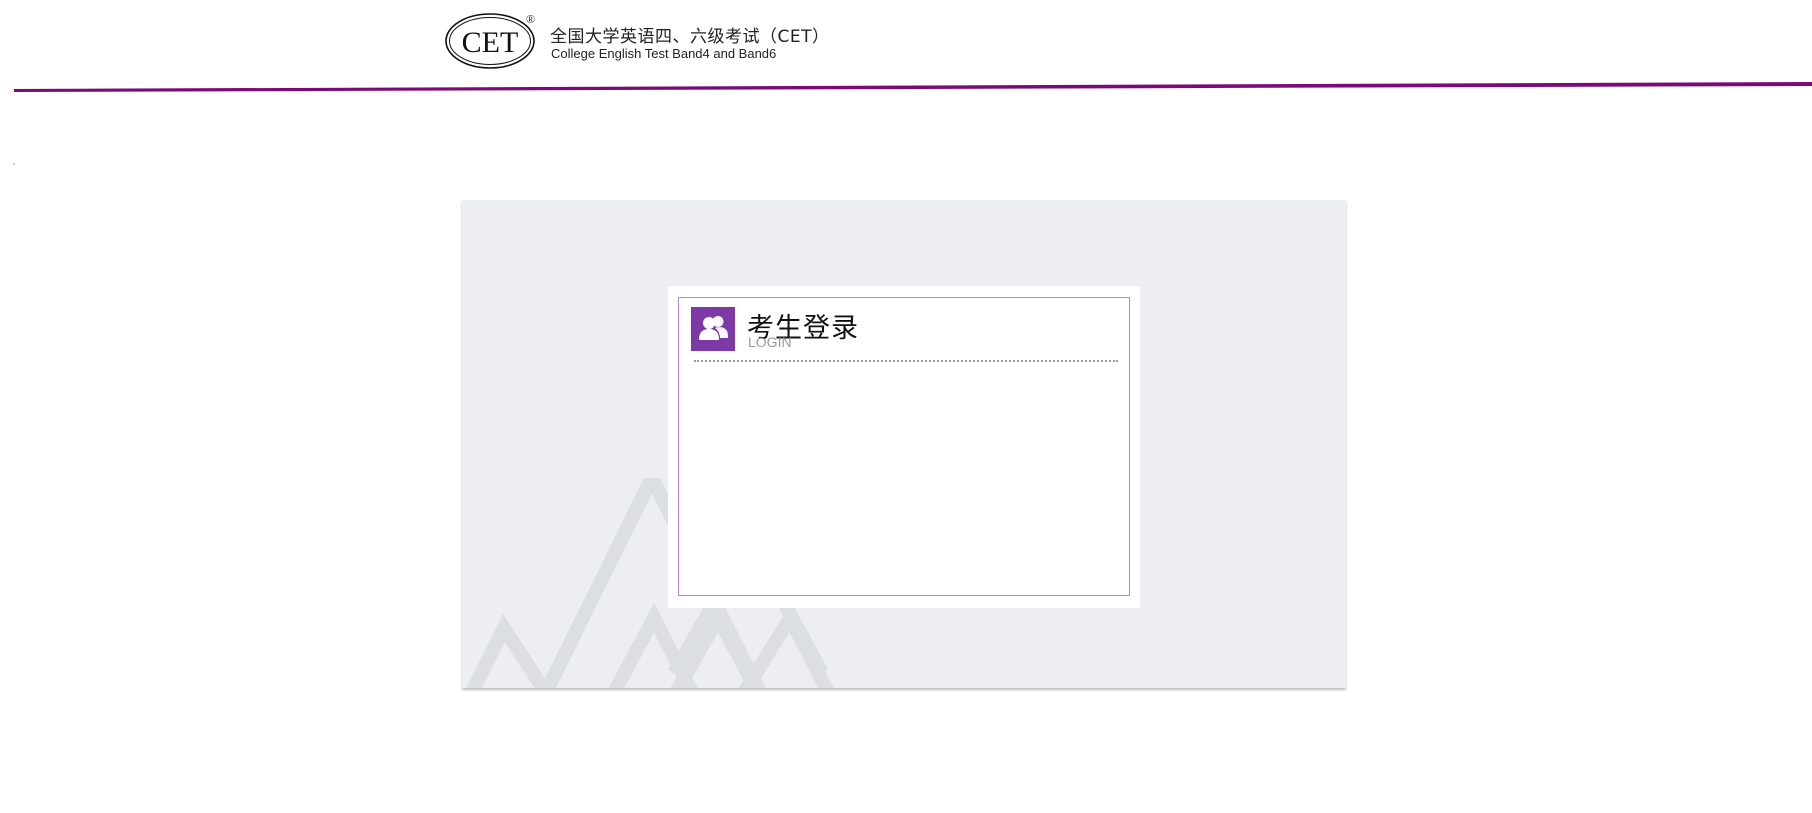 This screenshot has width=1812, height=813. I want to click on login-card: 考生登录 LOGIN, so click(904, 447).